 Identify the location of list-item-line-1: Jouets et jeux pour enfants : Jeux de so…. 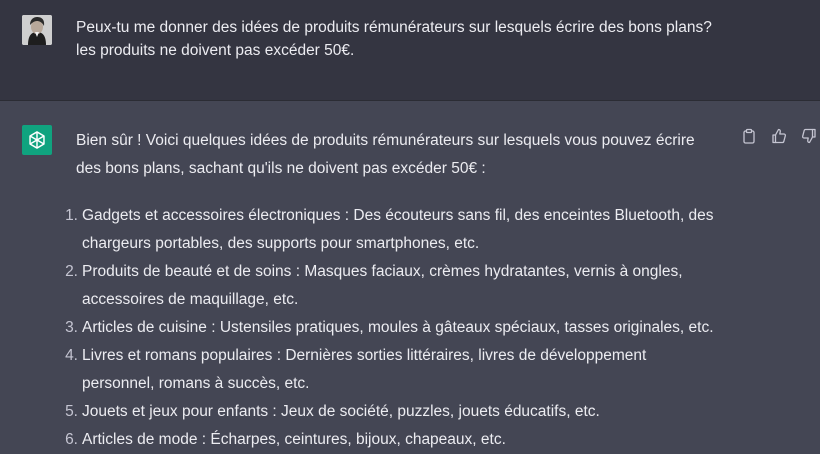
(341, 411).